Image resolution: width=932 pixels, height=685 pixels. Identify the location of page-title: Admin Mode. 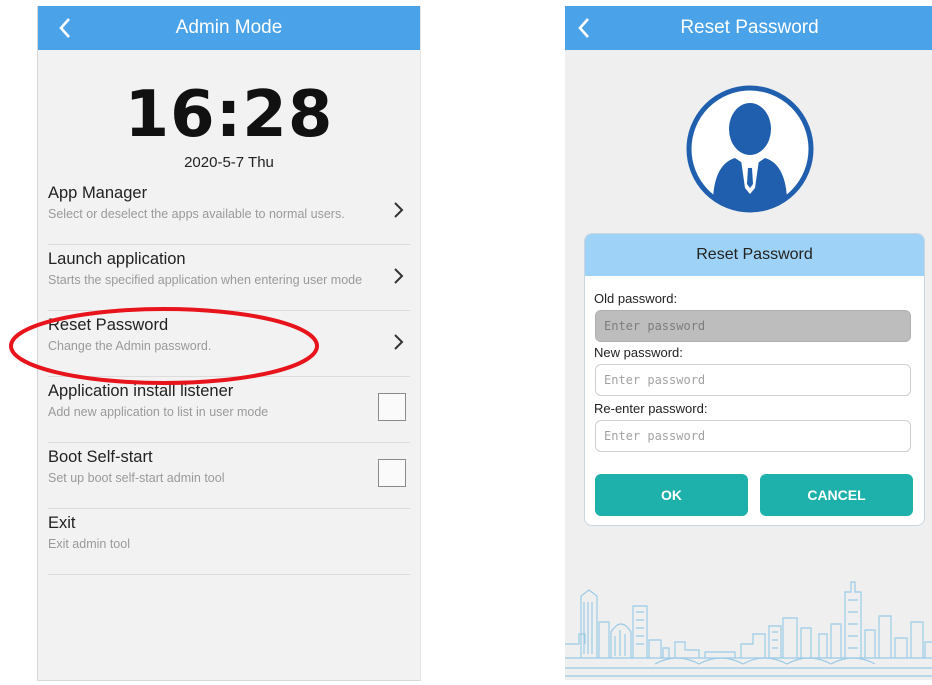
(229, 27).